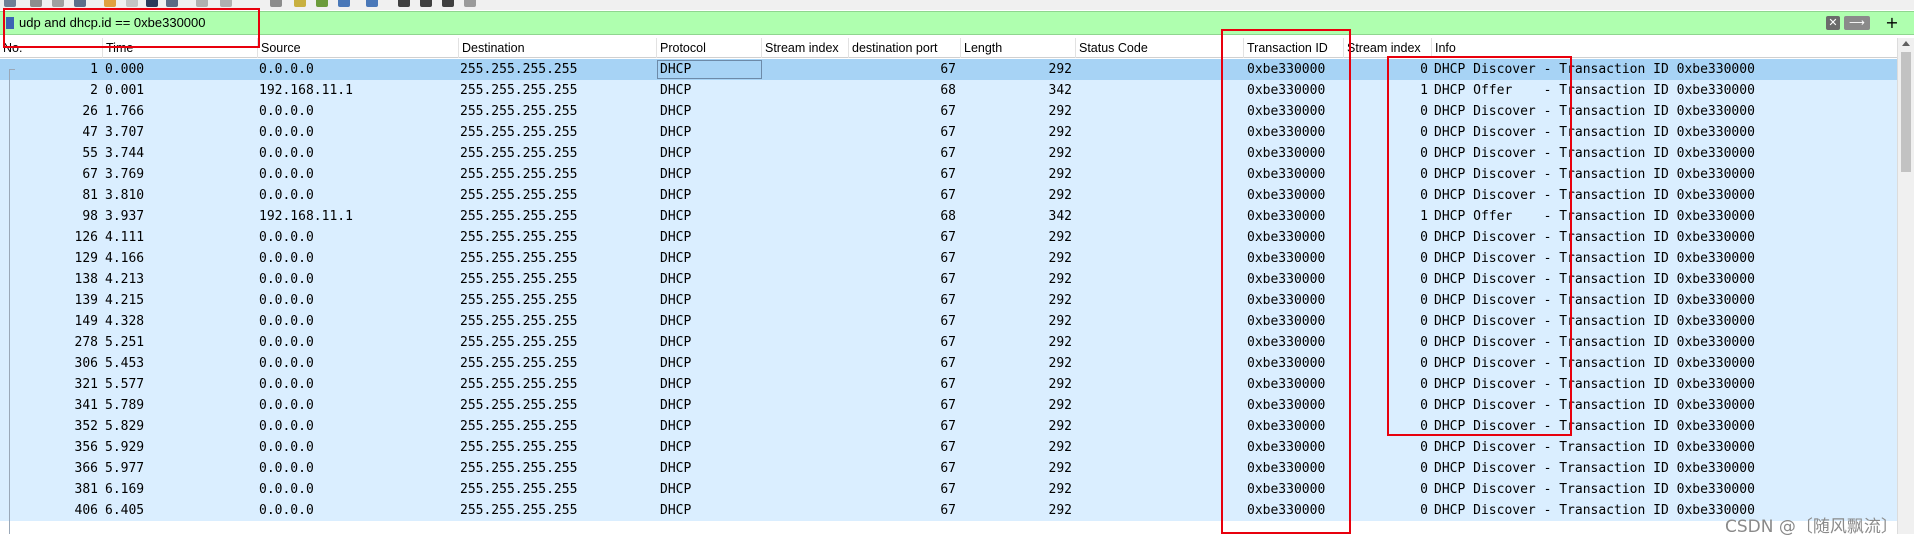  I want to click on column-header-source: Source, so click(358, 48).